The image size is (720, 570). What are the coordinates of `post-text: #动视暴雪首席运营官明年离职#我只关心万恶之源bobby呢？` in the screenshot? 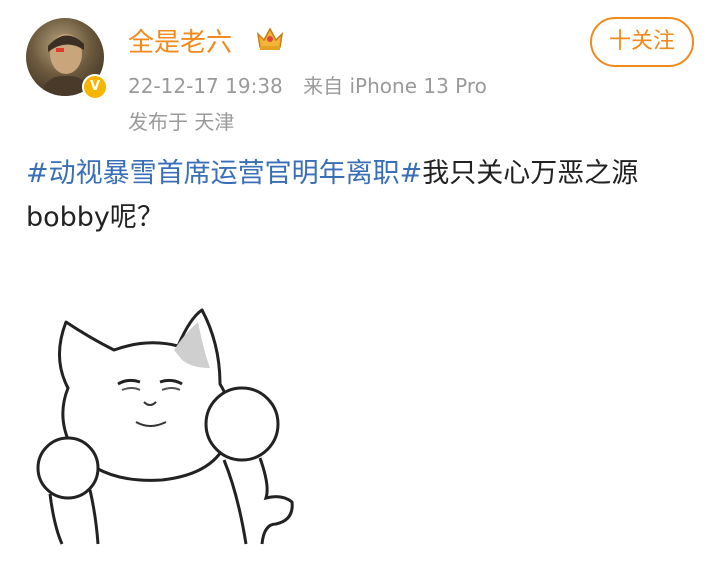 It's located at (361, 196).